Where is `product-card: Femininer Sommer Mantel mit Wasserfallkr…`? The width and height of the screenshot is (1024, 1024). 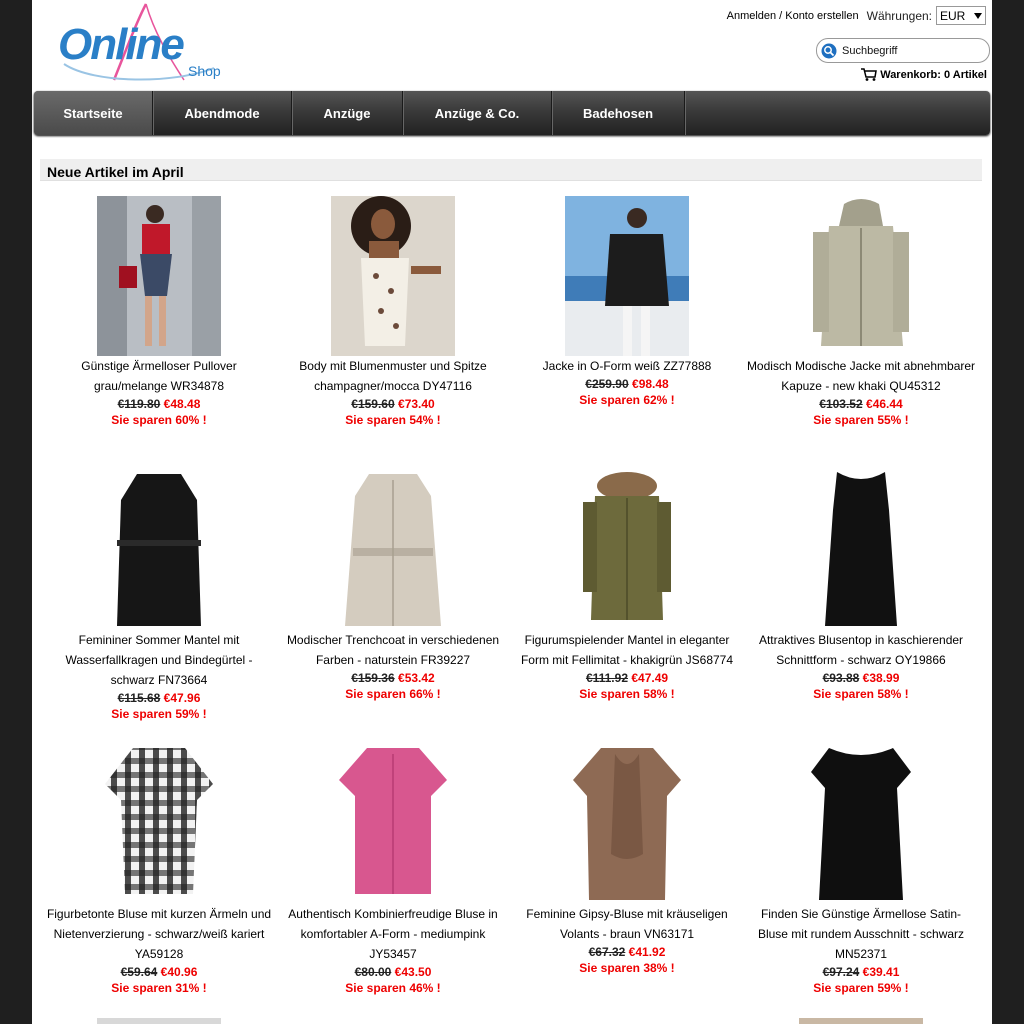
product-card: Femininer Sommer Mantel mit Wasserfallkr… is located at coordinates (159, 607).